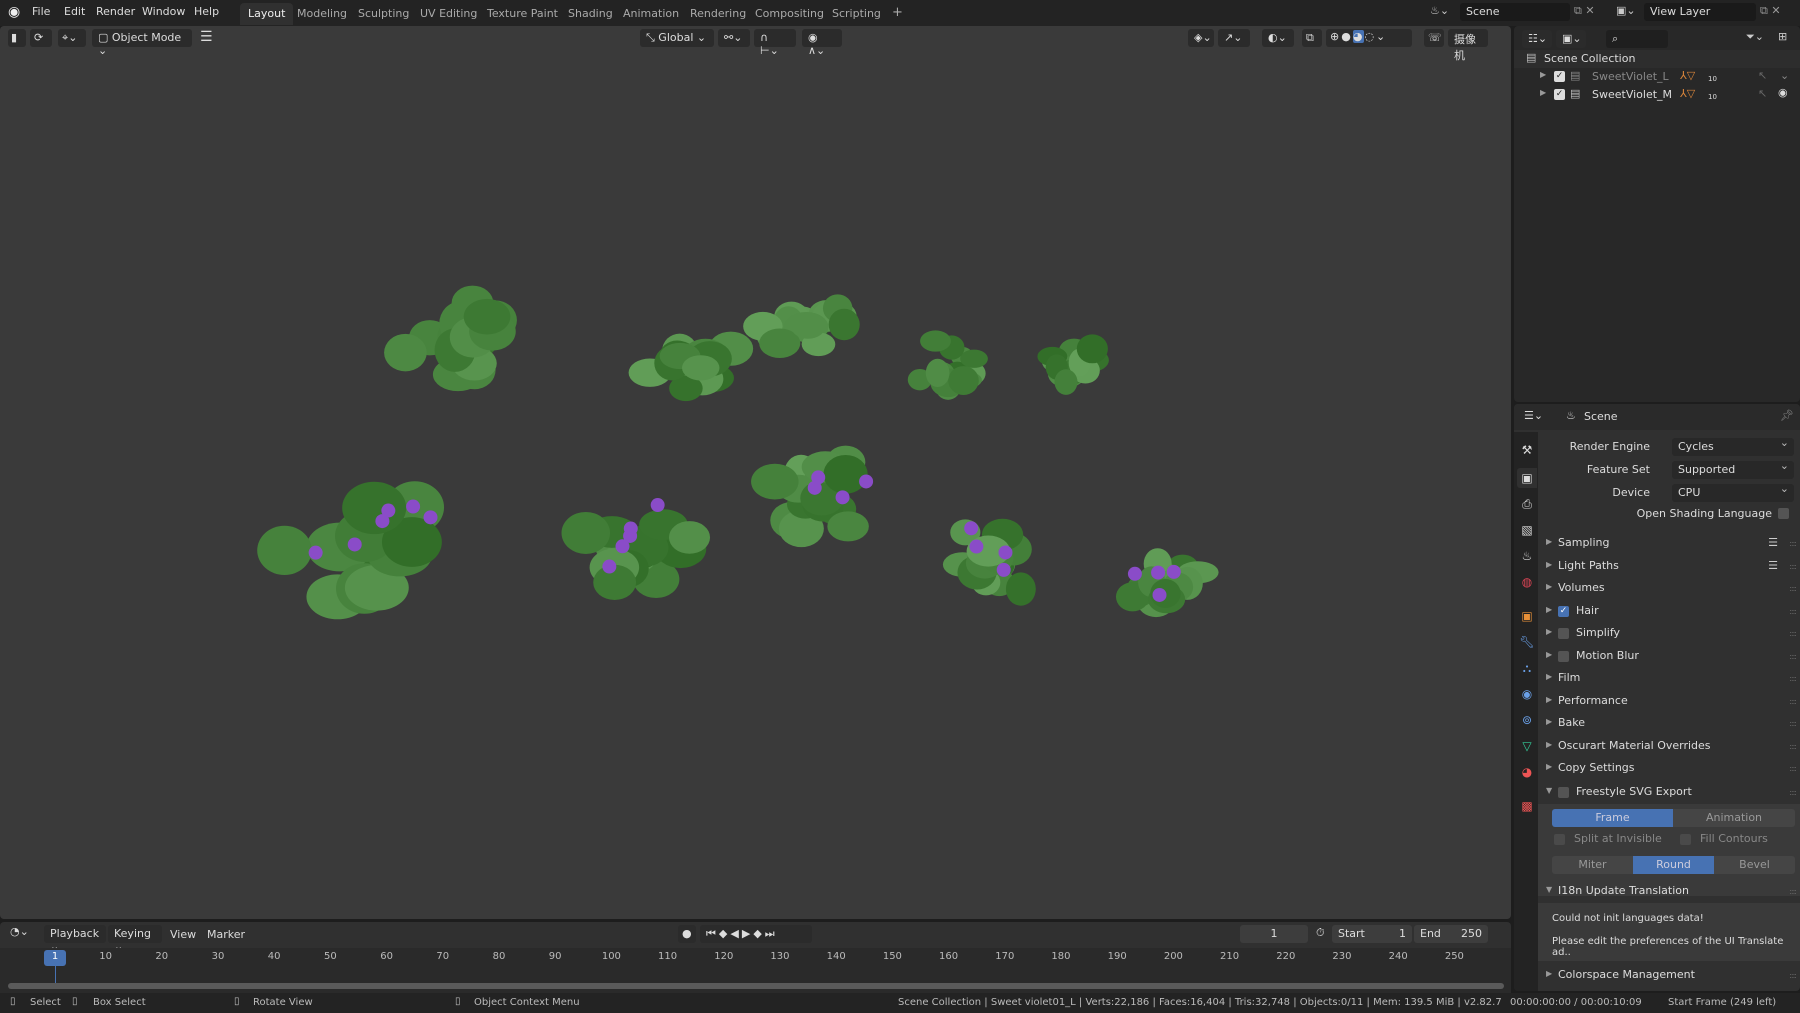 Image resolution: width=1800 pixels, height=1013 pixels. Describe the element at coordinates (1685, 839) in the screenshot. I see `fill-contours-checkbox` at that location.